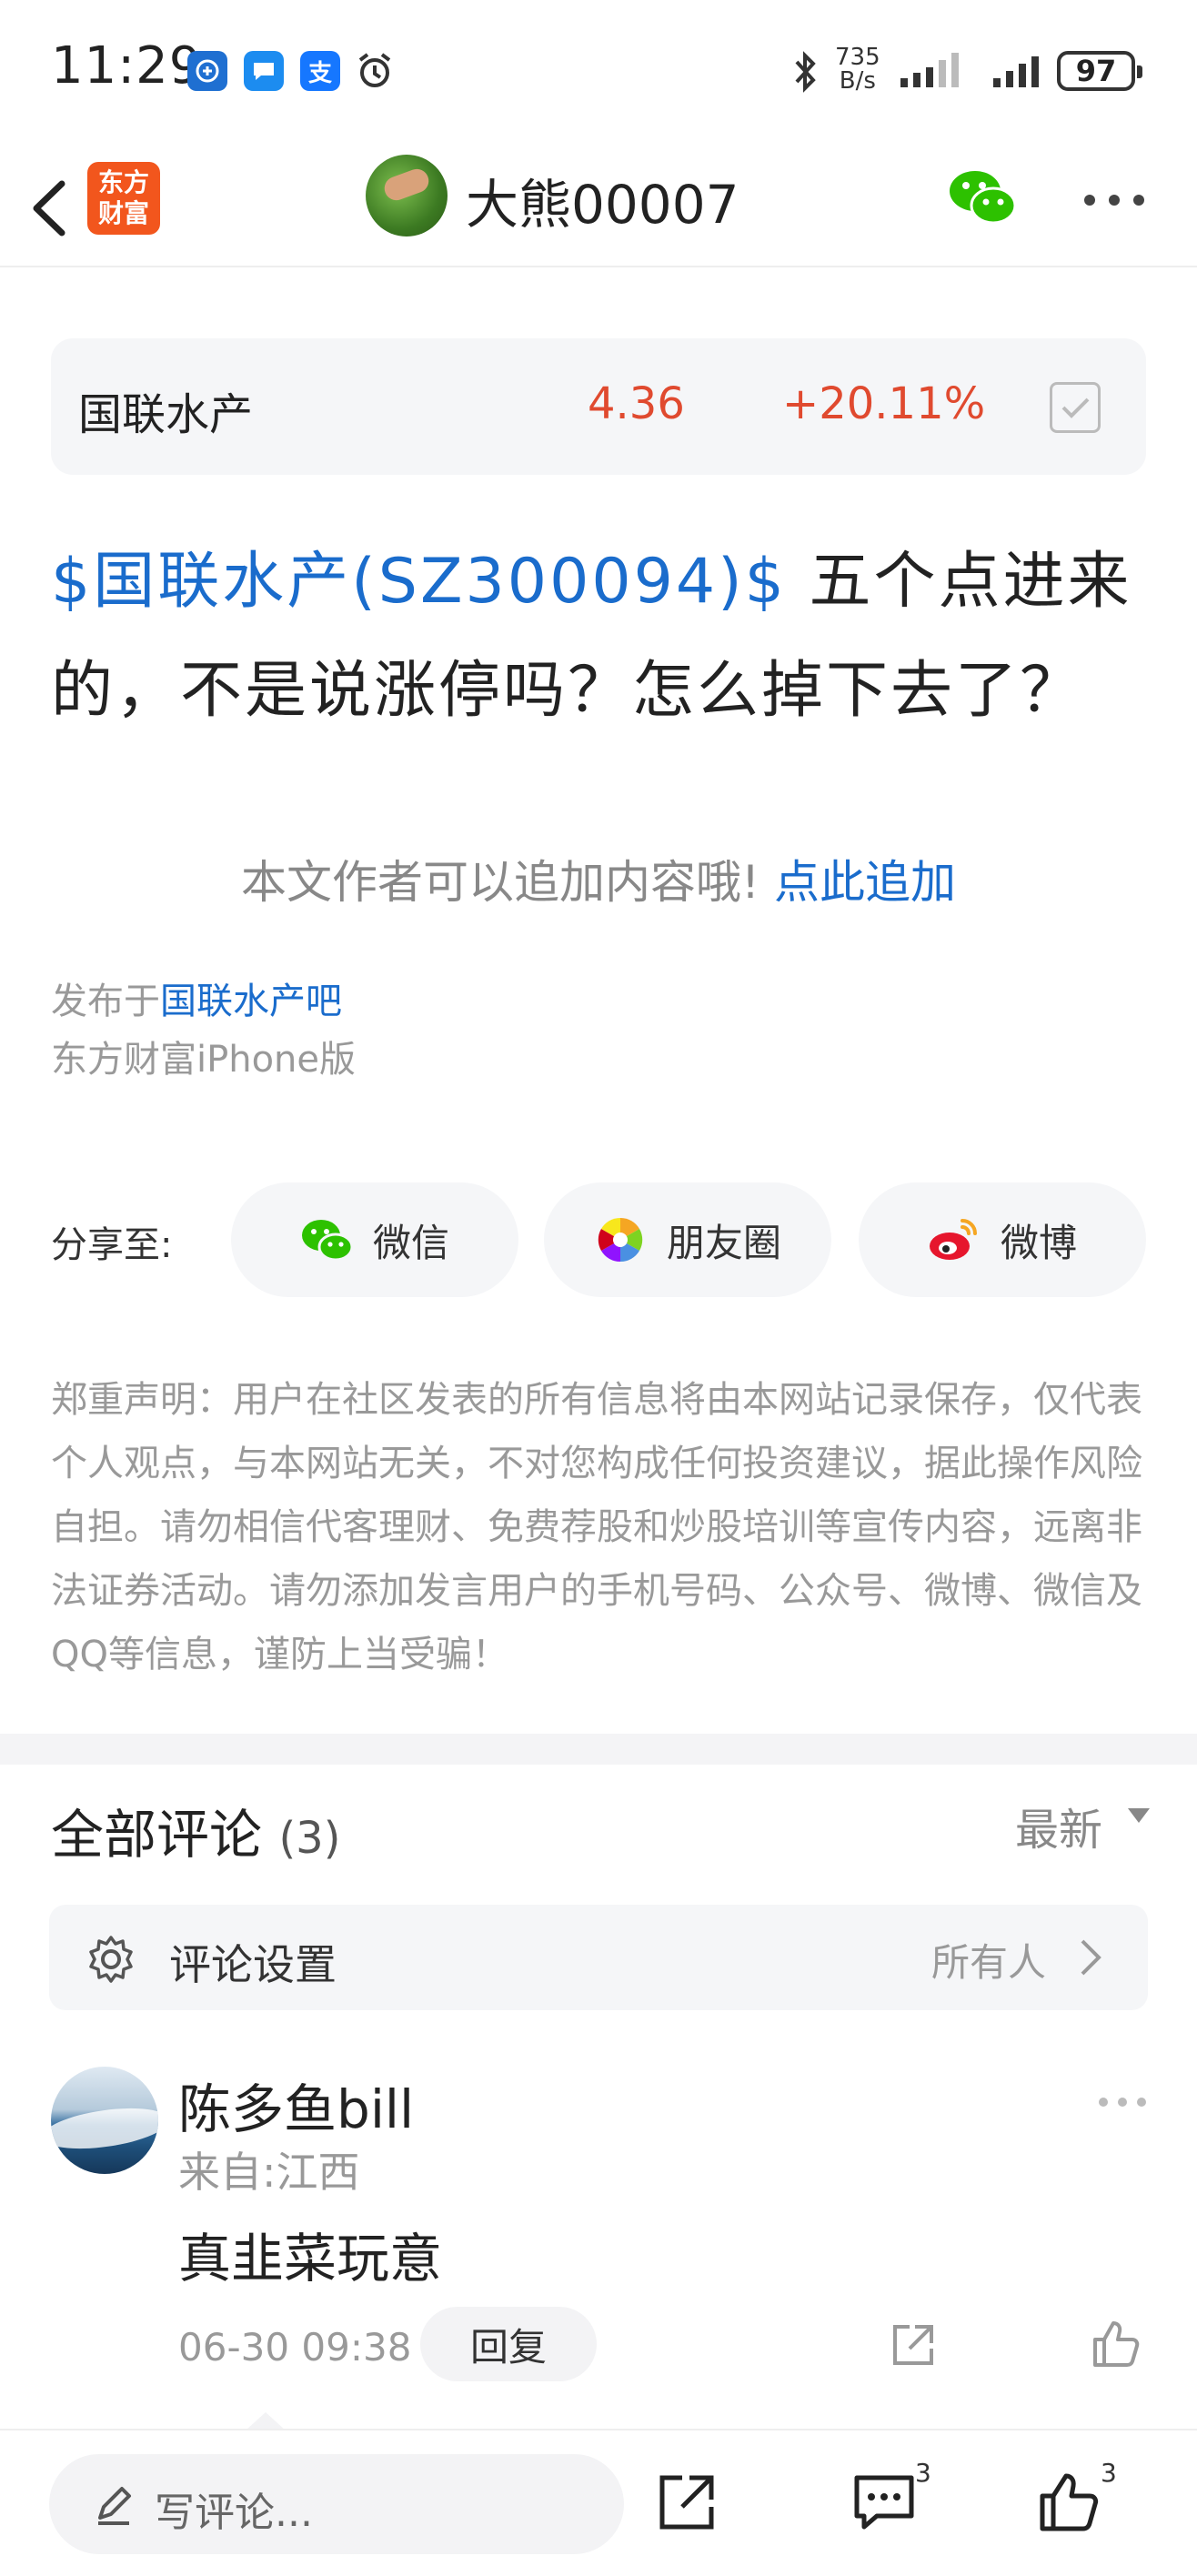 This screenshot has width=1197, height=2576. I want to click on nav-bar: 东方 财富 大熊00007, so click(598, 206).